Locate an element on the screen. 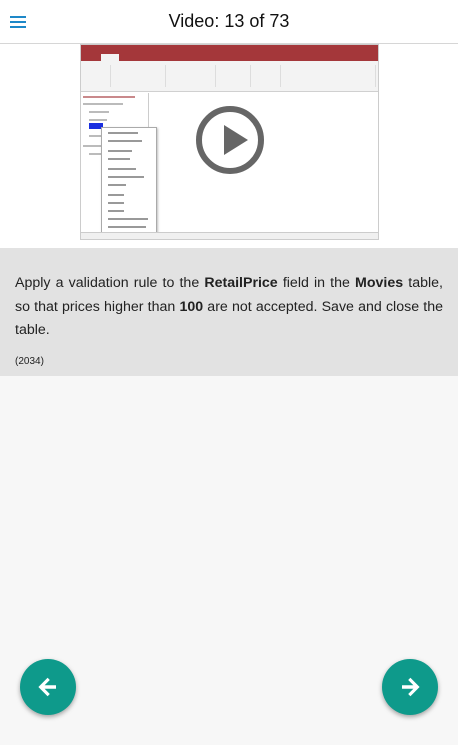  previous-button is located at coordinates (48, 687).